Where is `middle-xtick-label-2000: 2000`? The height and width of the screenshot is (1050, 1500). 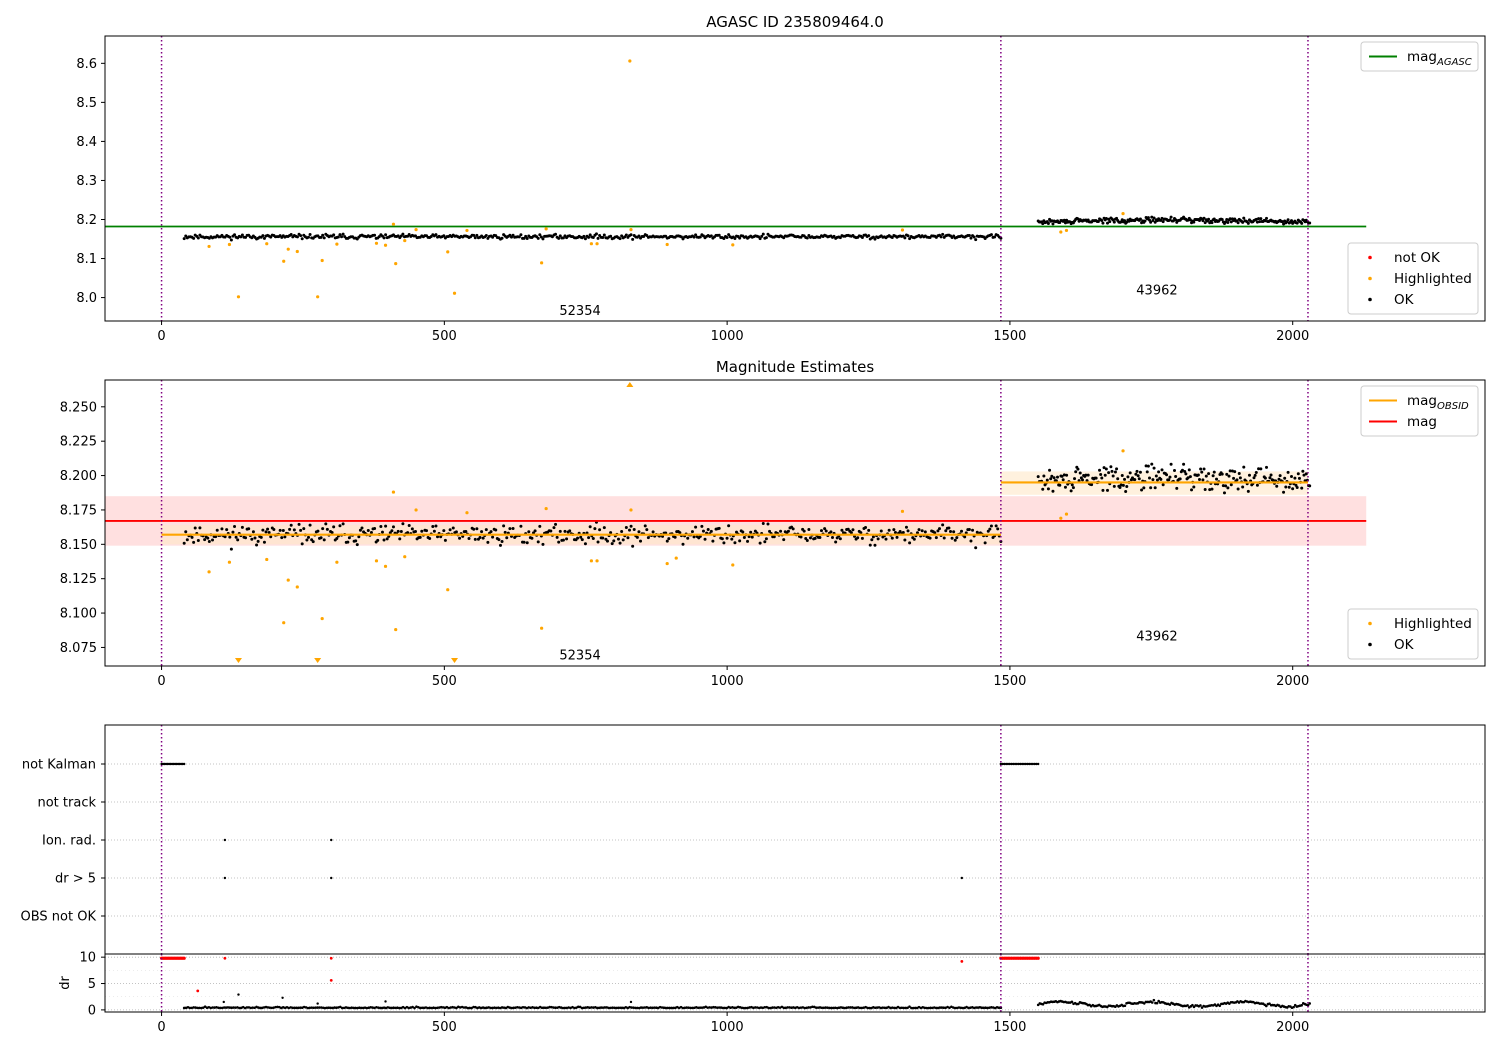 middle-xtick-label-2000: 2000 is located at coordinates (1292, 681).